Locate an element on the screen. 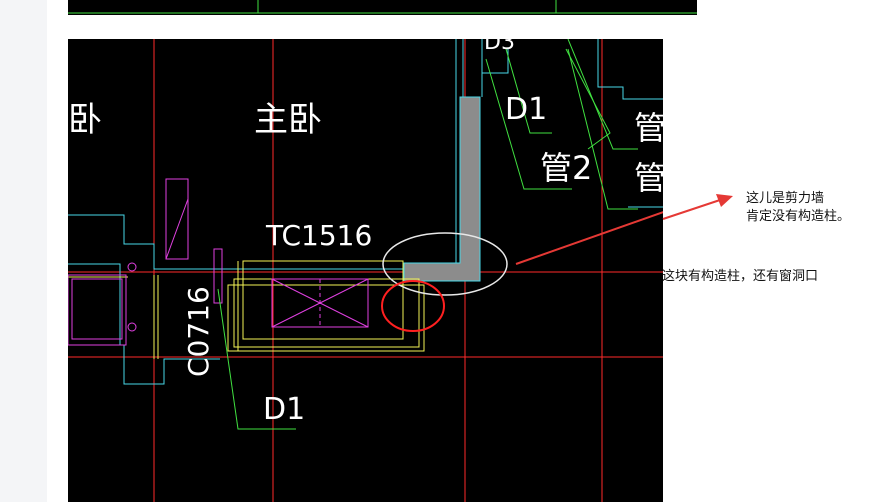 The height and width of the screenshot is (502, 889). room-label-partial: 卧 is located at coordinates (85, 120).